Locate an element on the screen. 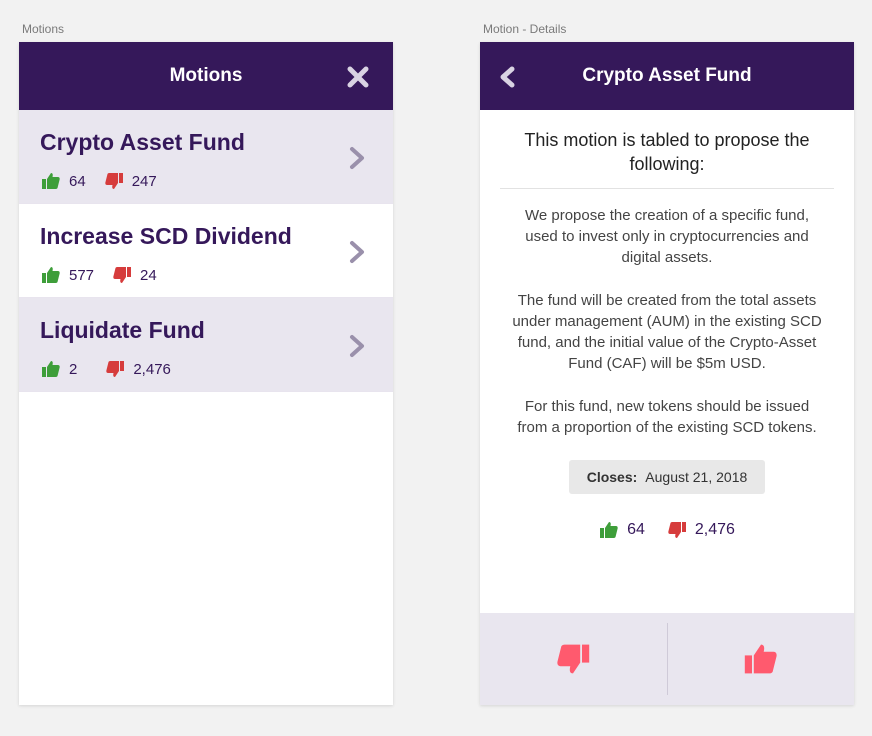 This screenshot has width=872, height=736. motion-title: Increase SCD Dividend is located at coordinates (166, 236).